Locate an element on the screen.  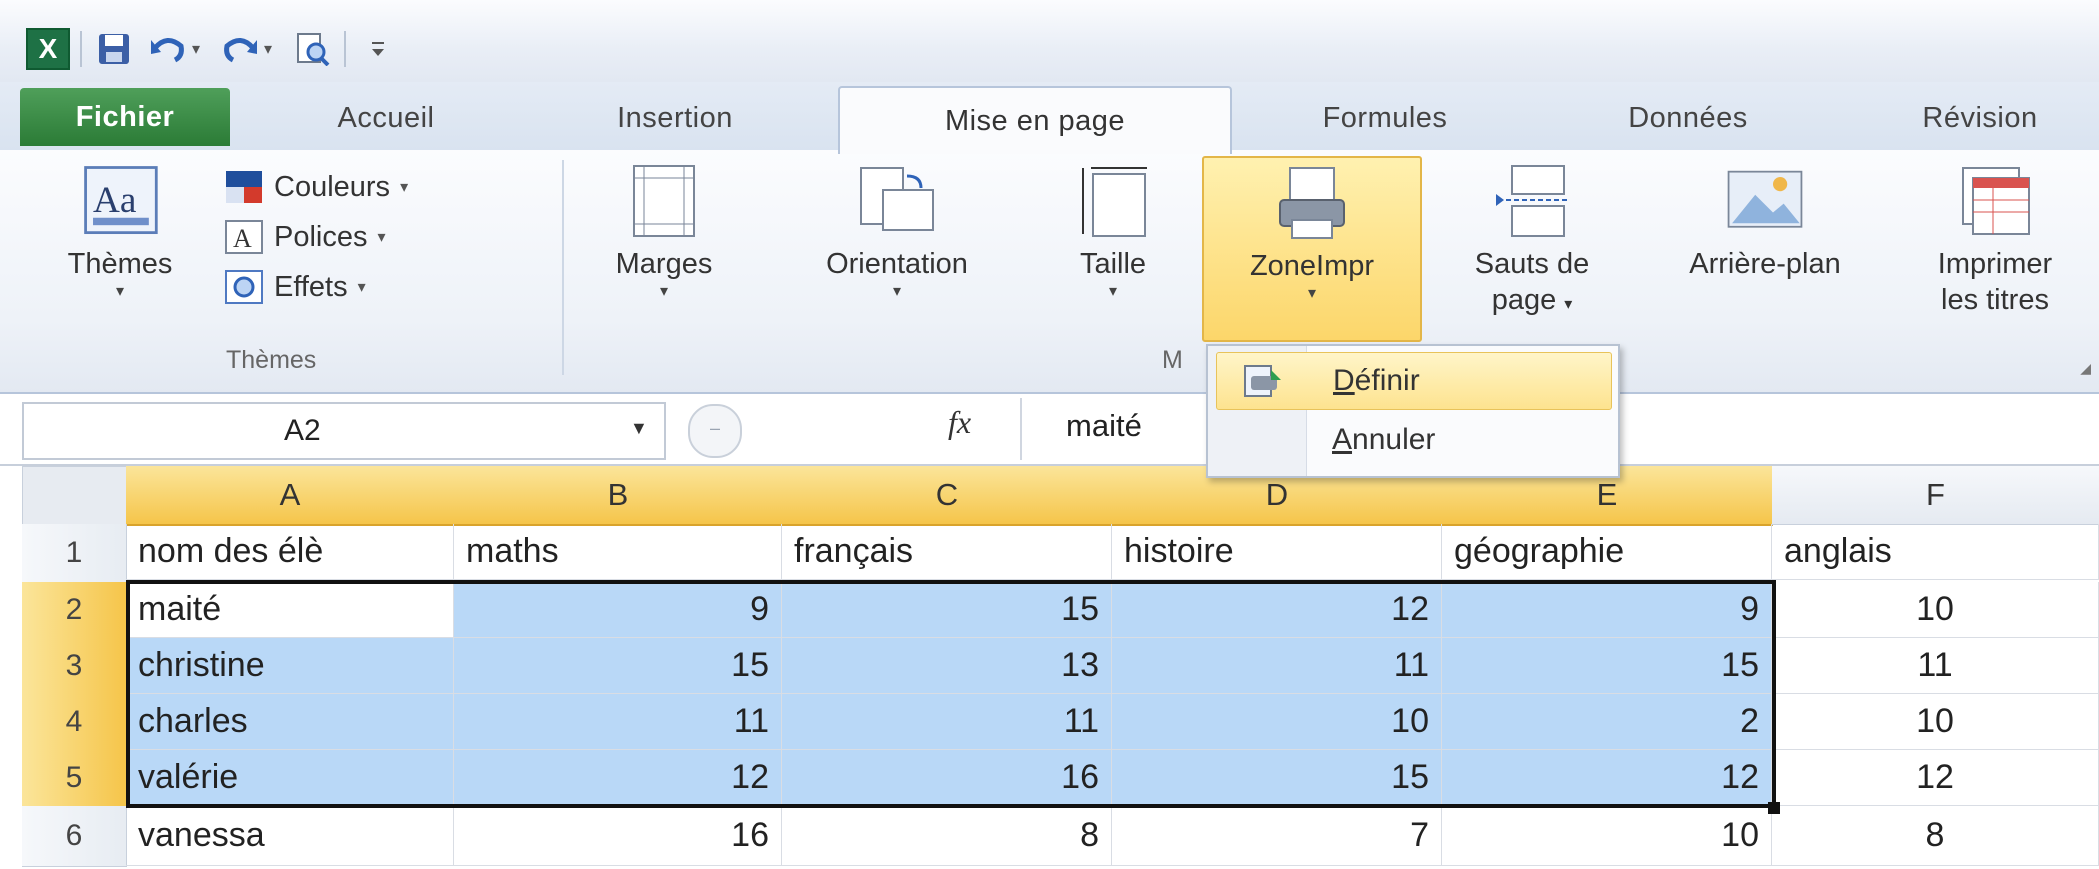
cell-d1: histoire is located at coordinates (1277, 552).